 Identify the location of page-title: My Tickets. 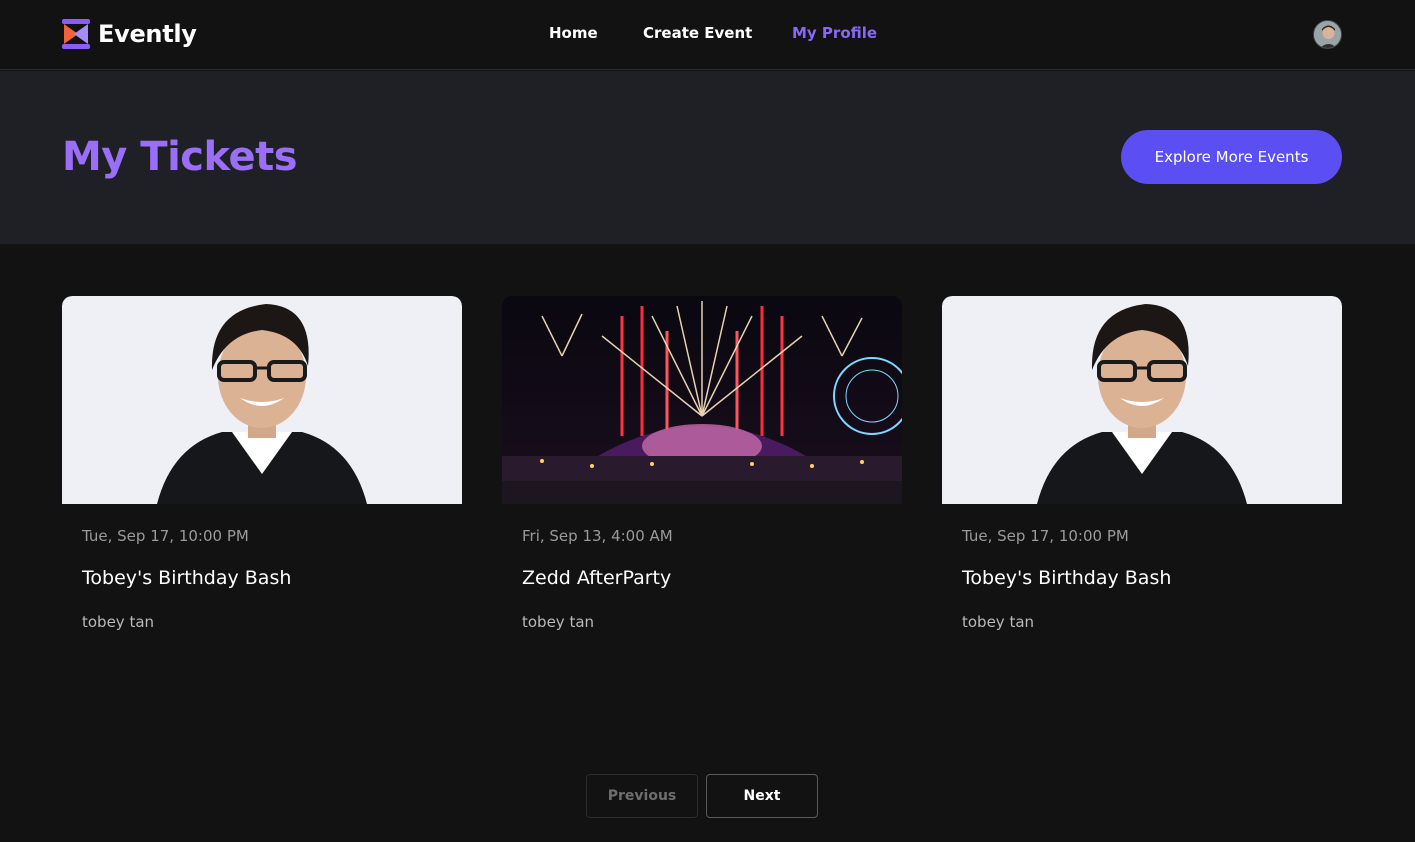
(180, 157).